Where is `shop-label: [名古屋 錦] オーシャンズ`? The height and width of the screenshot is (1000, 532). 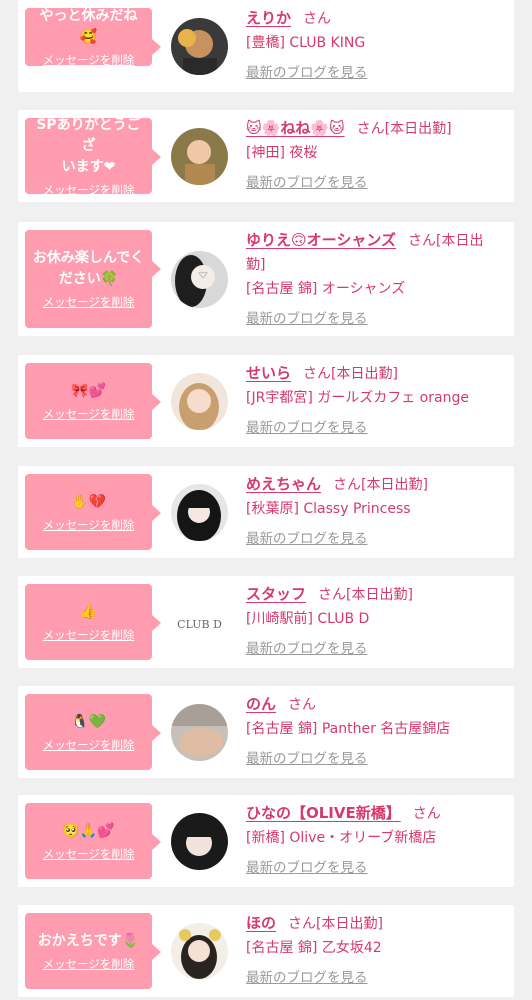 shop-label: [名古屋 錦] オーシャンズ is located at coordinates (326, 289).